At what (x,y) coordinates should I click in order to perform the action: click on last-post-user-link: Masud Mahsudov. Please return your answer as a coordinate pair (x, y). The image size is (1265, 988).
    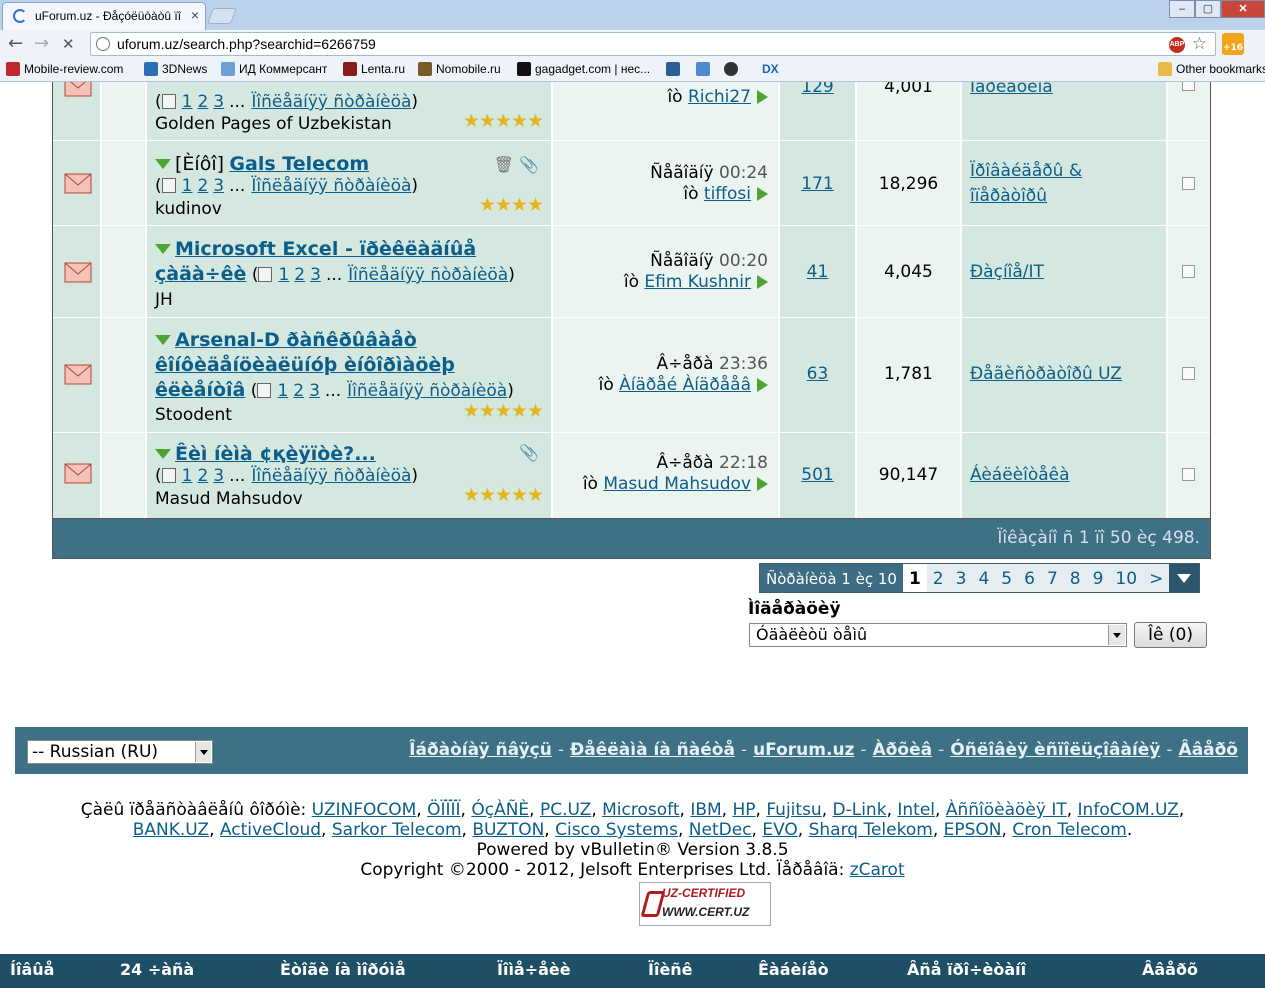
    Looking at the image, I should click on (677, 484).